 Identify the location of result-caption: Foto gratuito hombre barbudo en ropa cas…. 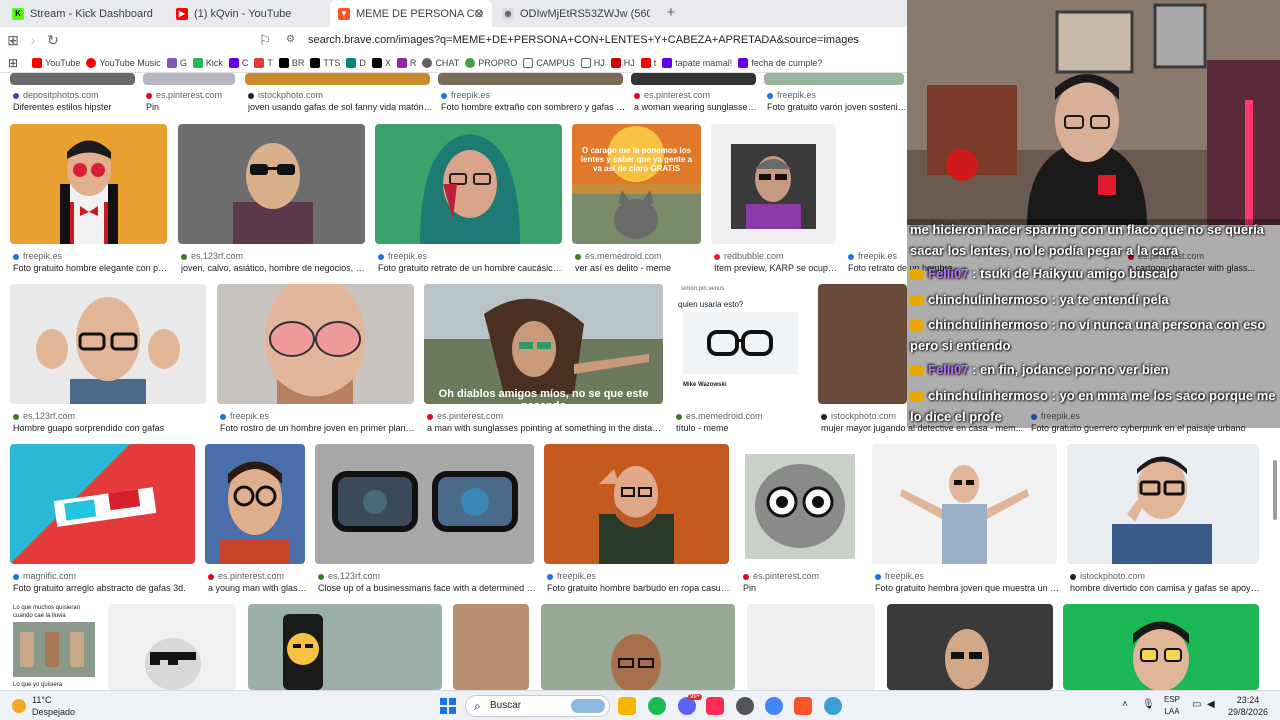
(639, 588).